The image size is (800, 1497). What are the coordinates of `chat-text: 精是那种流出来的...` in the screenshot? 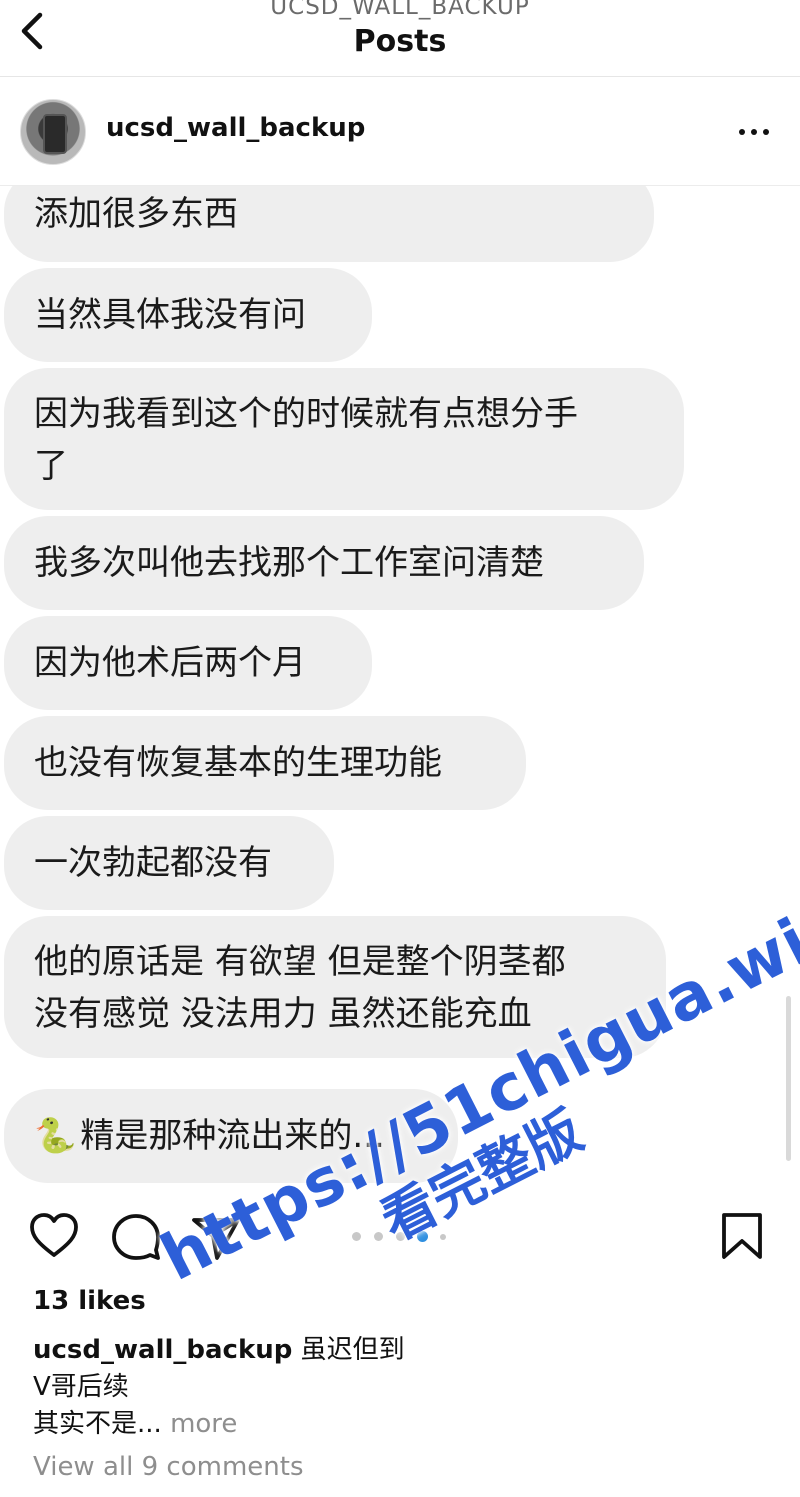 It's located at (232, 1136).